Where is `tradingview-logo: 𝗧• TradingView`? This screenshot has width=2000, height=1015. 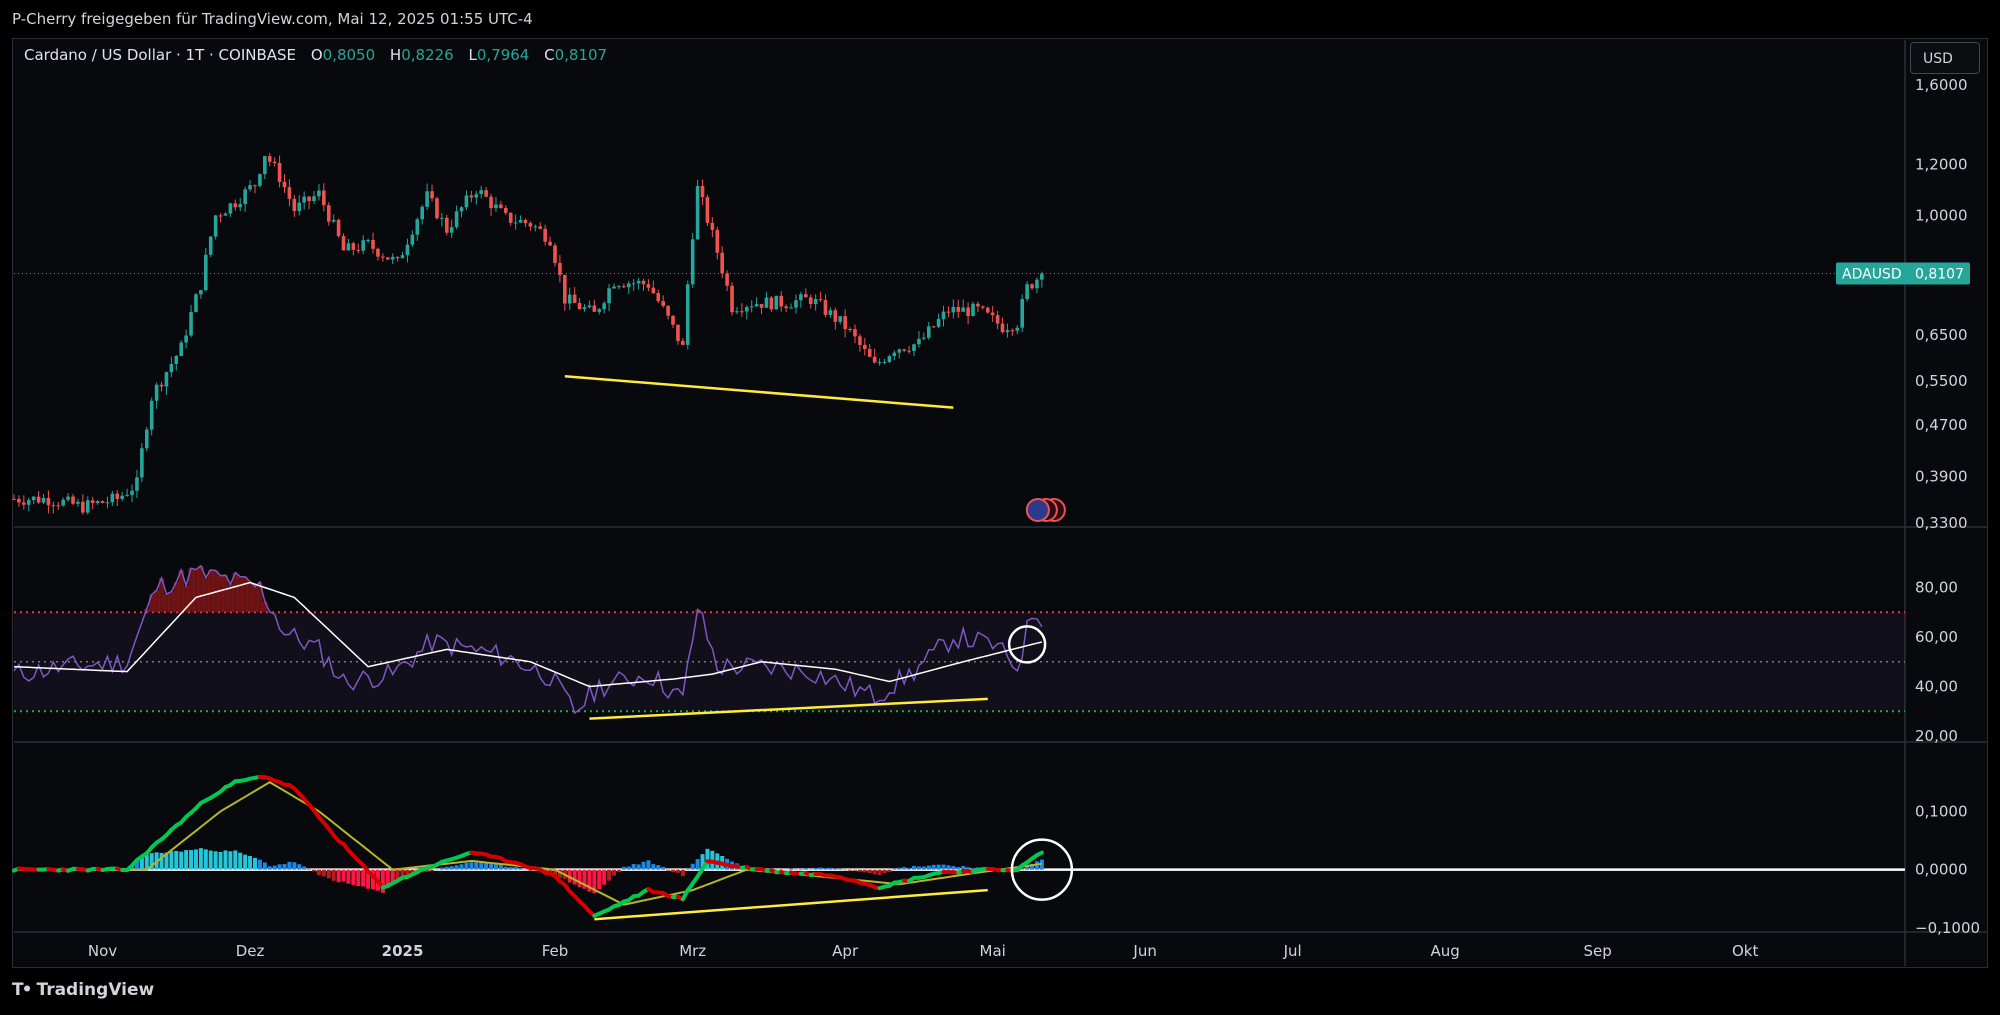 tradingview-logo: 𝗧• TradingView is located at coordinates (83, 990).